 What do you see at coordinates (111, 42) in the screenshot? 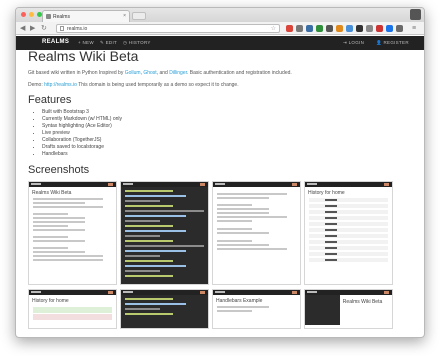
I see `nav-edit-label: EDIT` at bounding box center [111, 42].